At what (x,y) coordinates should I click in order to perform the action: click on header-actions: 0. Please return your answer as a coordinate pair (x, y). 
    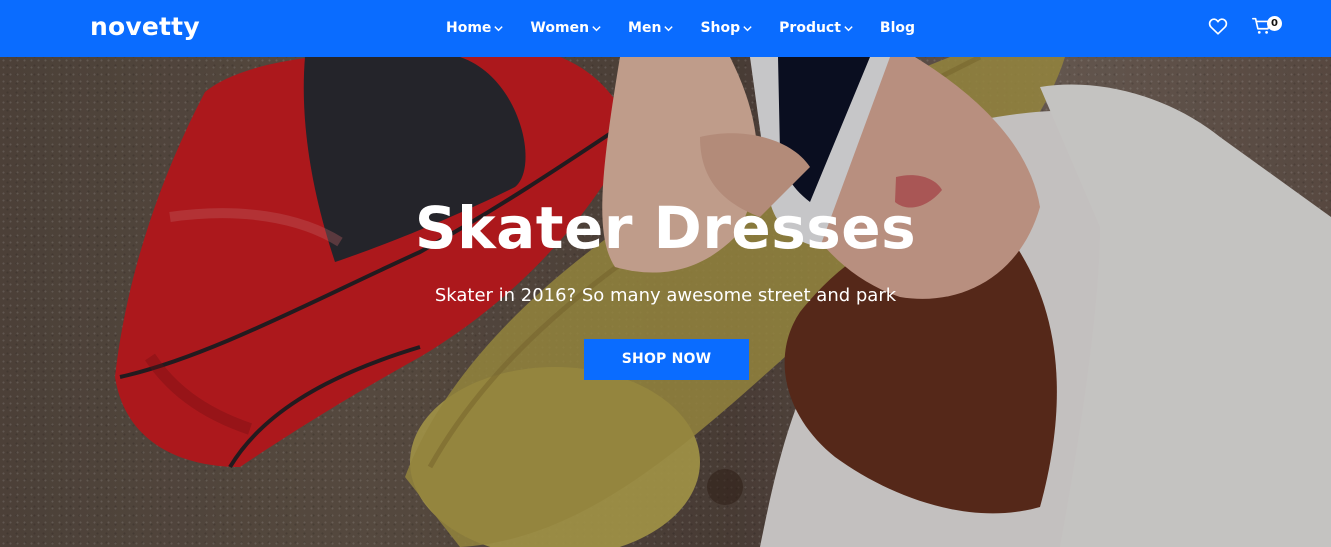
    Looking at the image, I should click on (1244, 26).